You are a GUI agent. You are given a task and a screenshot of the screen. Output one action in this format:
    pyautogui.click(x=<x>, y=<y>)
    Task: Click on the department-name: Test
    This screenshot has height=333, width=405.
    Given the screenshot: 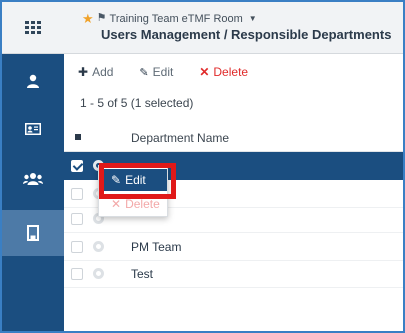 What is the action you would take?
    pyautogui.click(x=142, y=274)
    